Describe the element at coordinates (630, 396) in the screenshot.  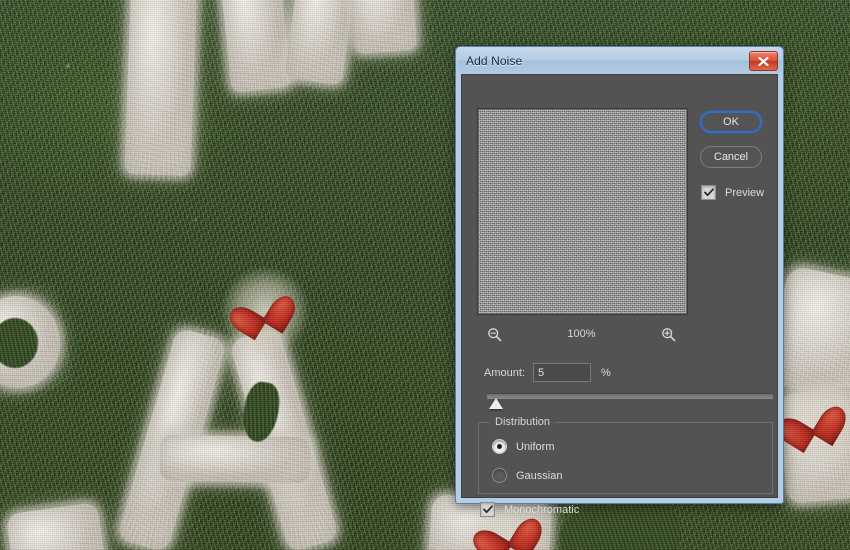
I see `slider-track` at that location.